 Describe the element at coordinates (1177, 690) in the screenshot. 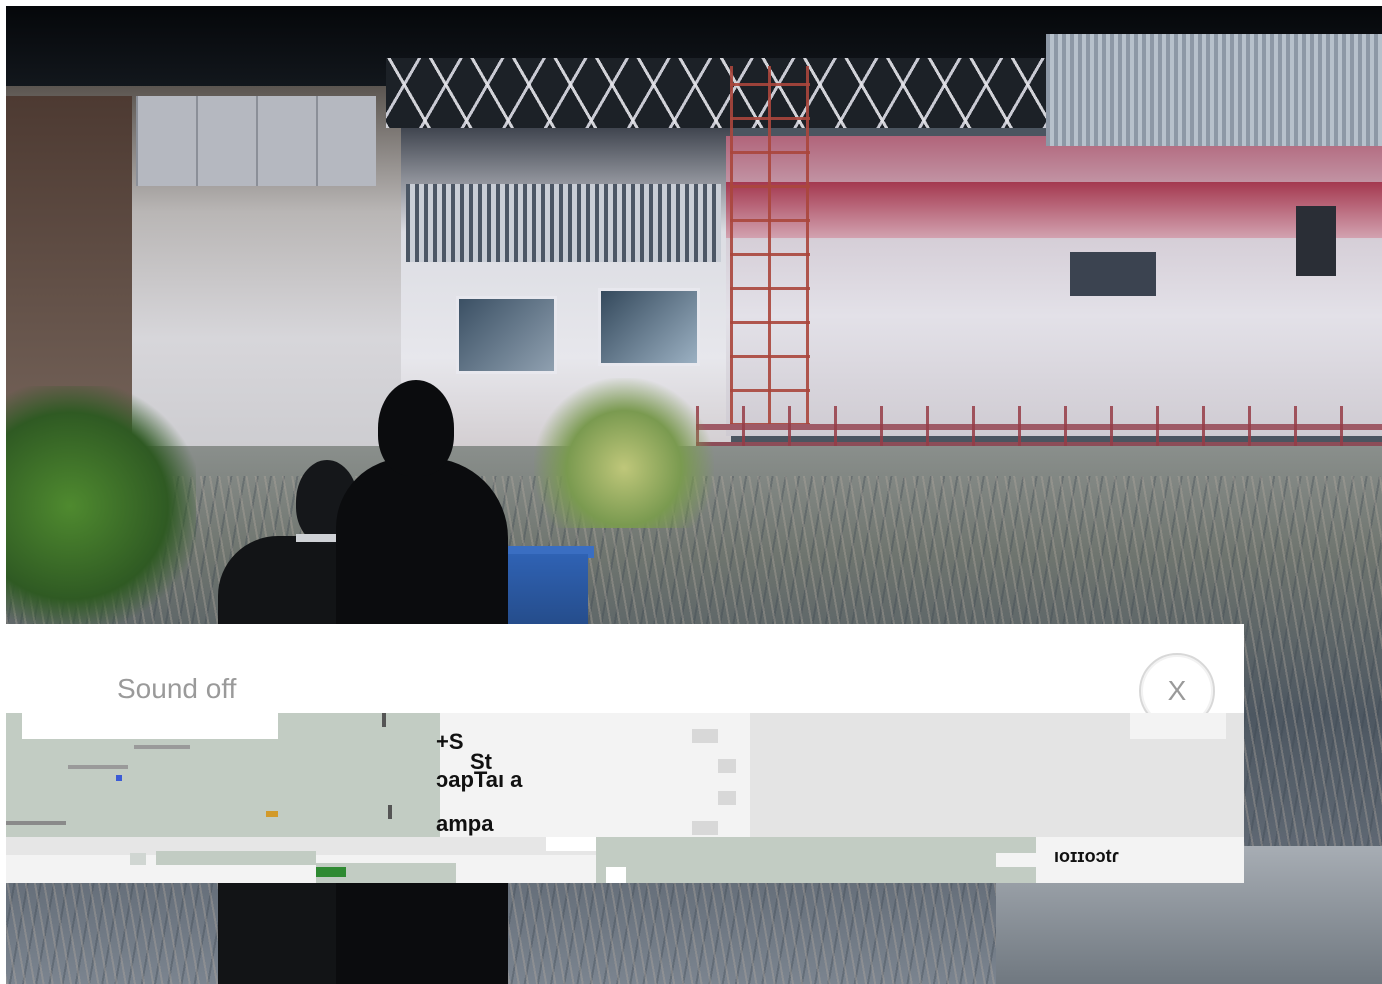

I see `close-icon: X` at that location.